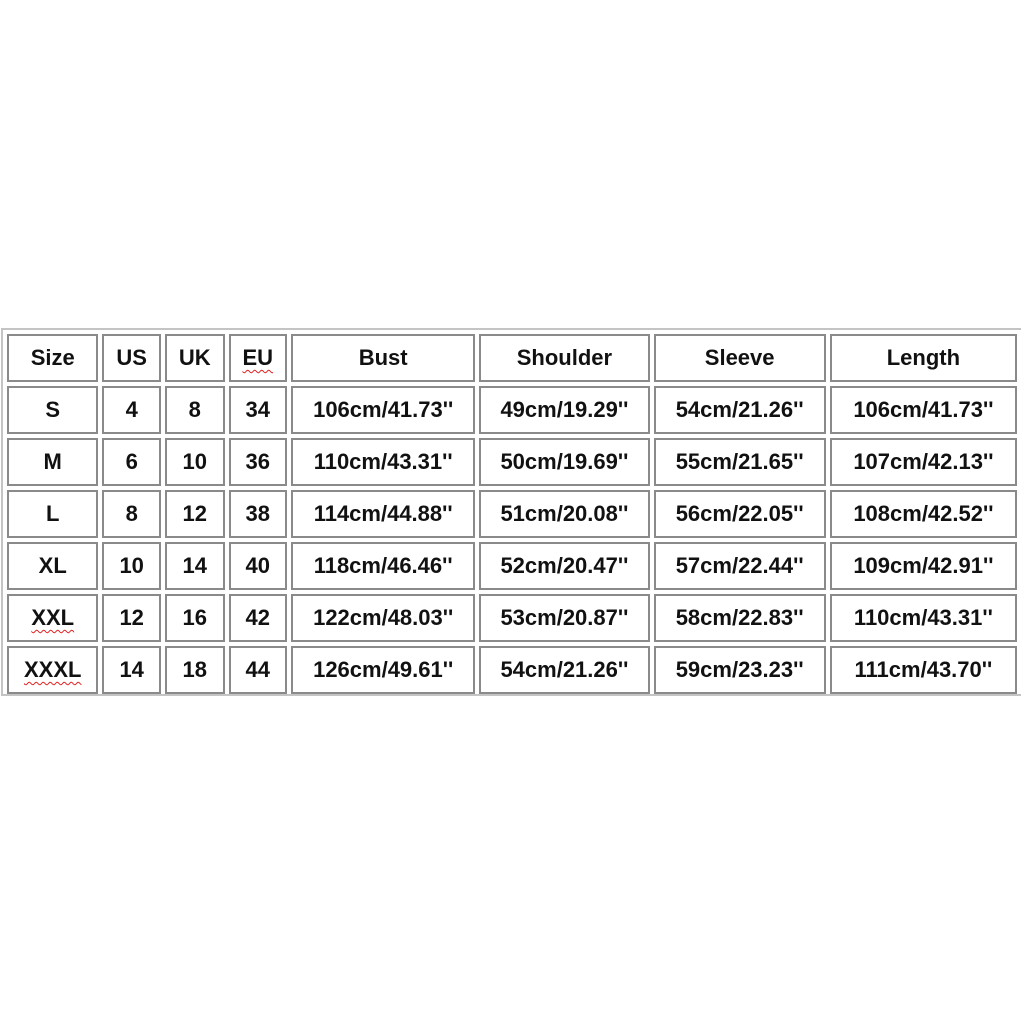 This screenshot has height=1024, width=1024. I want to click on cell-text: UK, so click(194, 357).